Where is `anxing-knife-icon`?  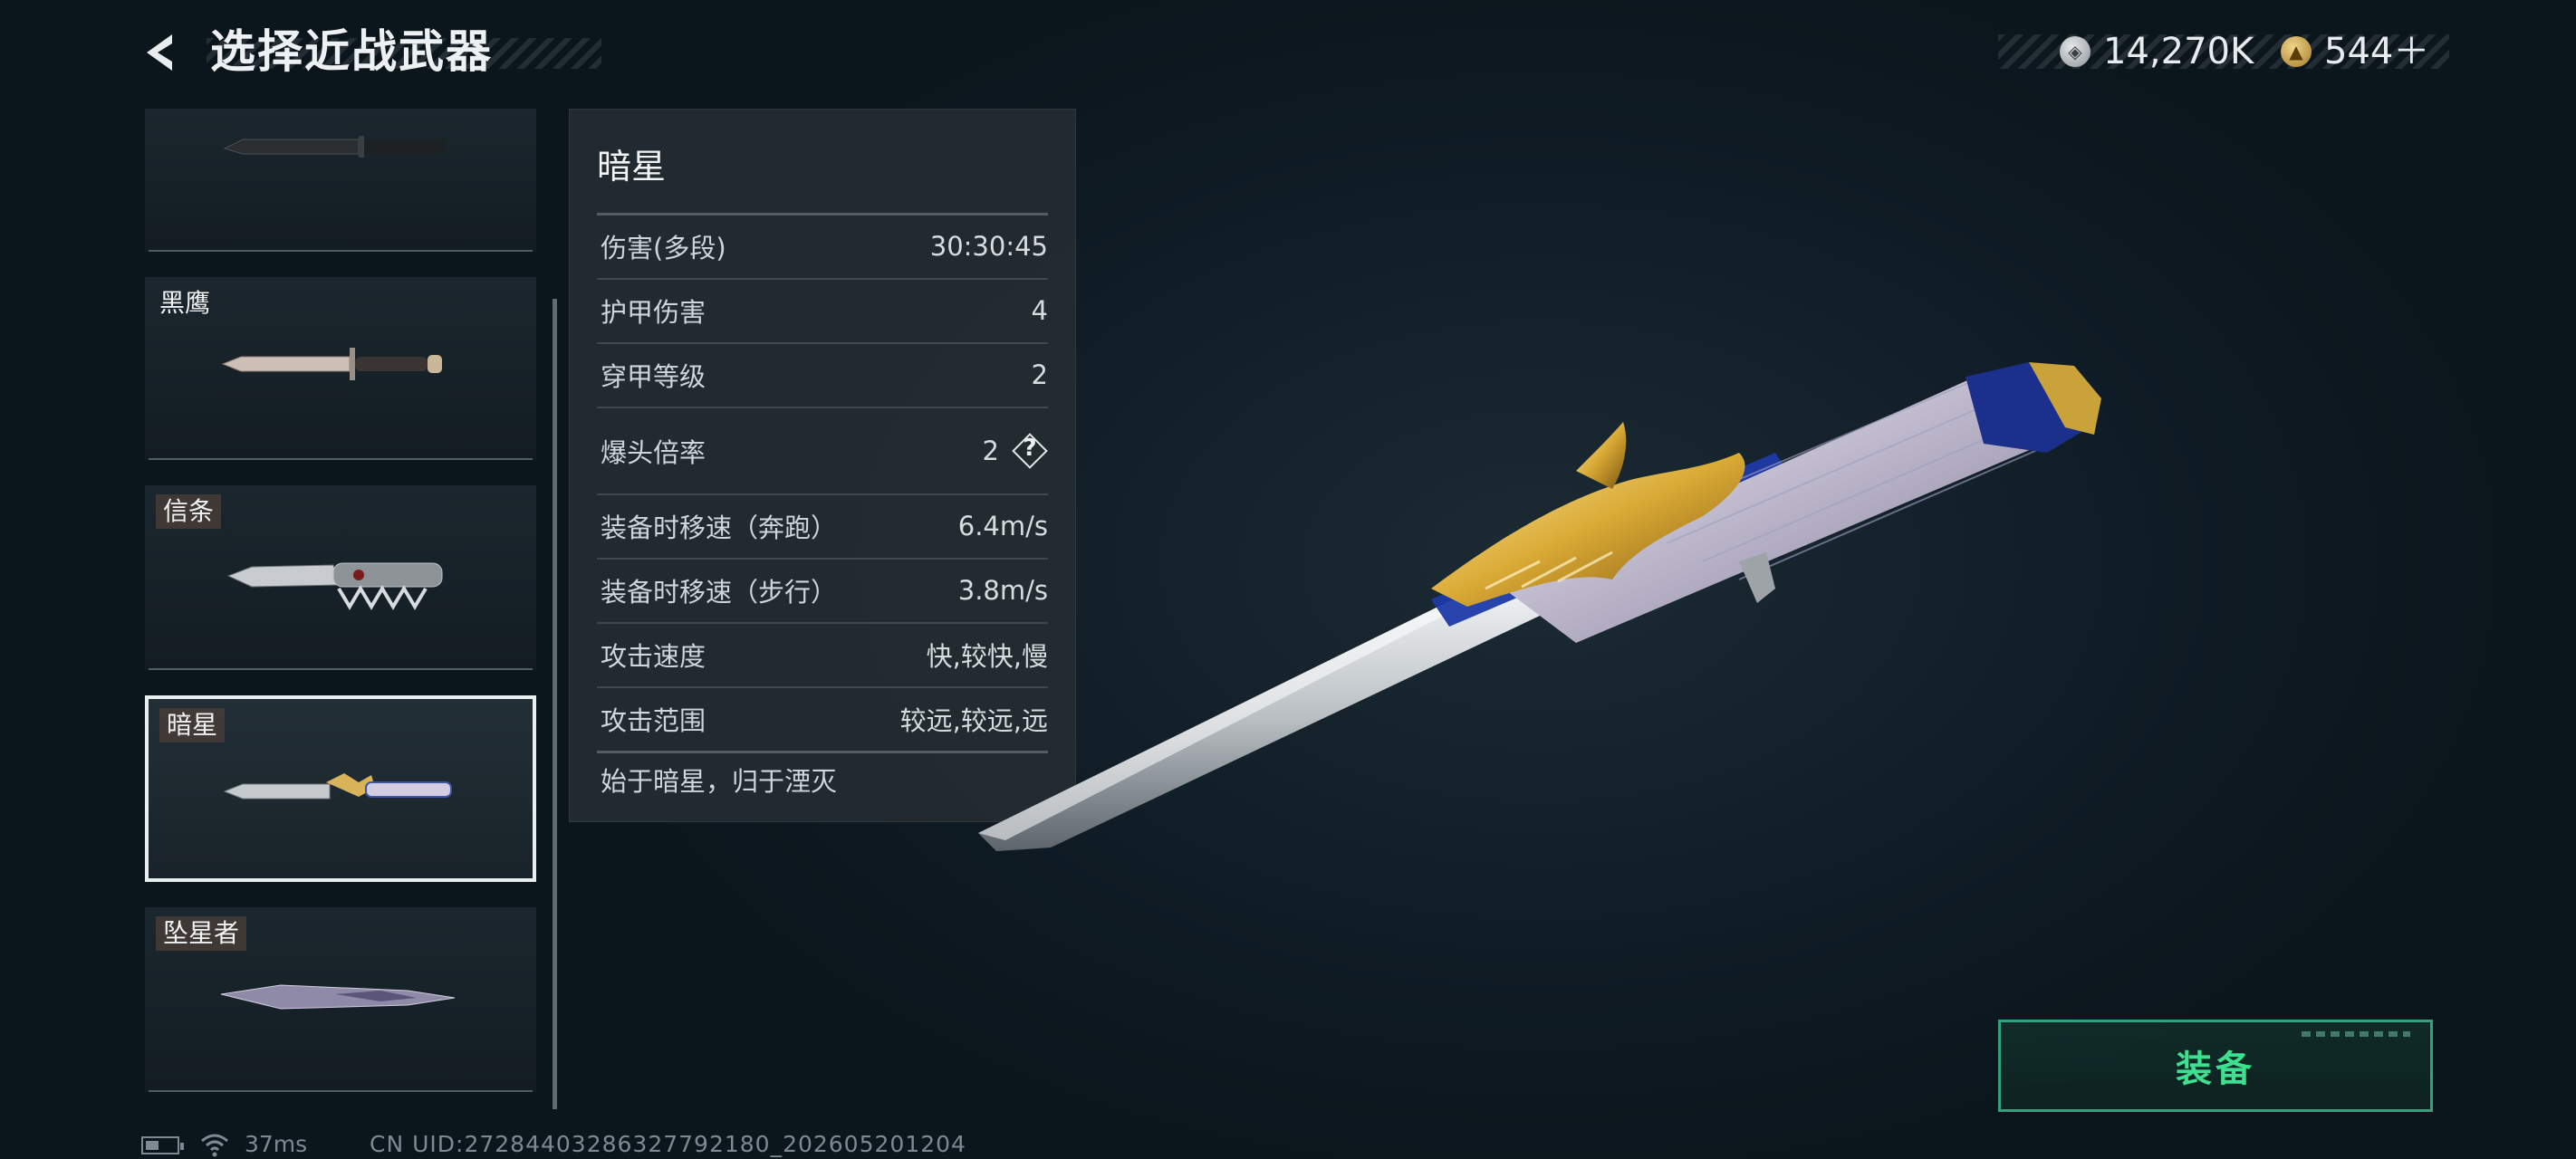 anxing-knife-icon is located at coordinates (337, 786).